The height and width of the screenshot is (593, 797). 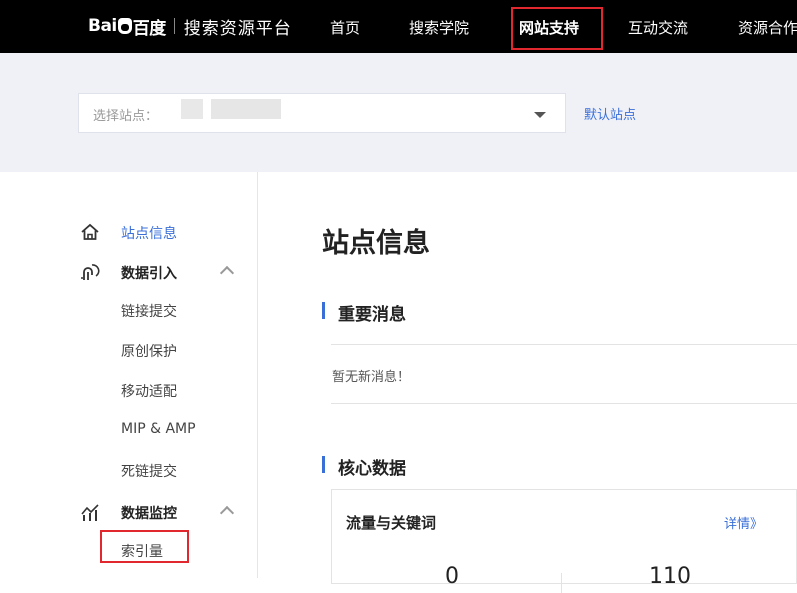 What do you see at coordinates (231, 109) in the screenshot?
I see `blurred-site-name` at bounding box center [231, 109].